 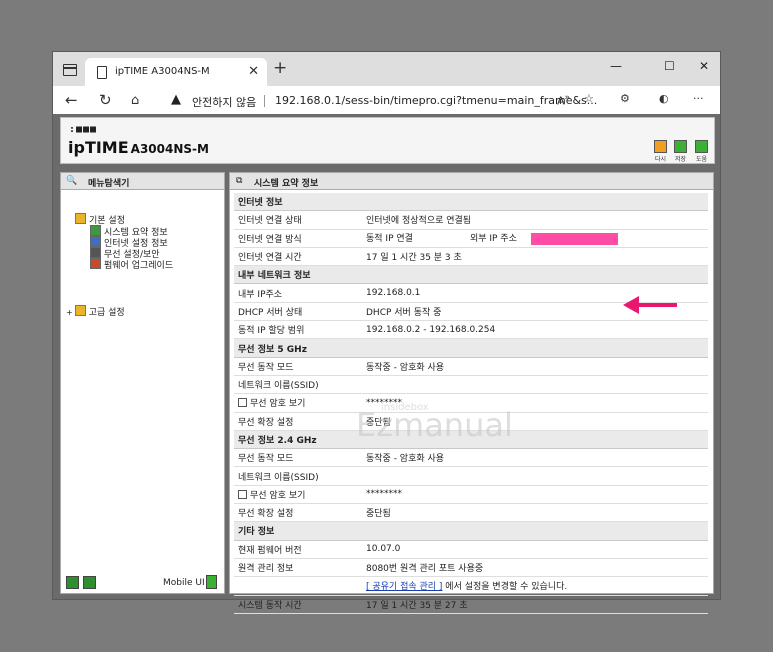 What do you see at coordinates (535, 495) in the screenshot?
I see `row-value: ********` at bounding box center [535, 495].